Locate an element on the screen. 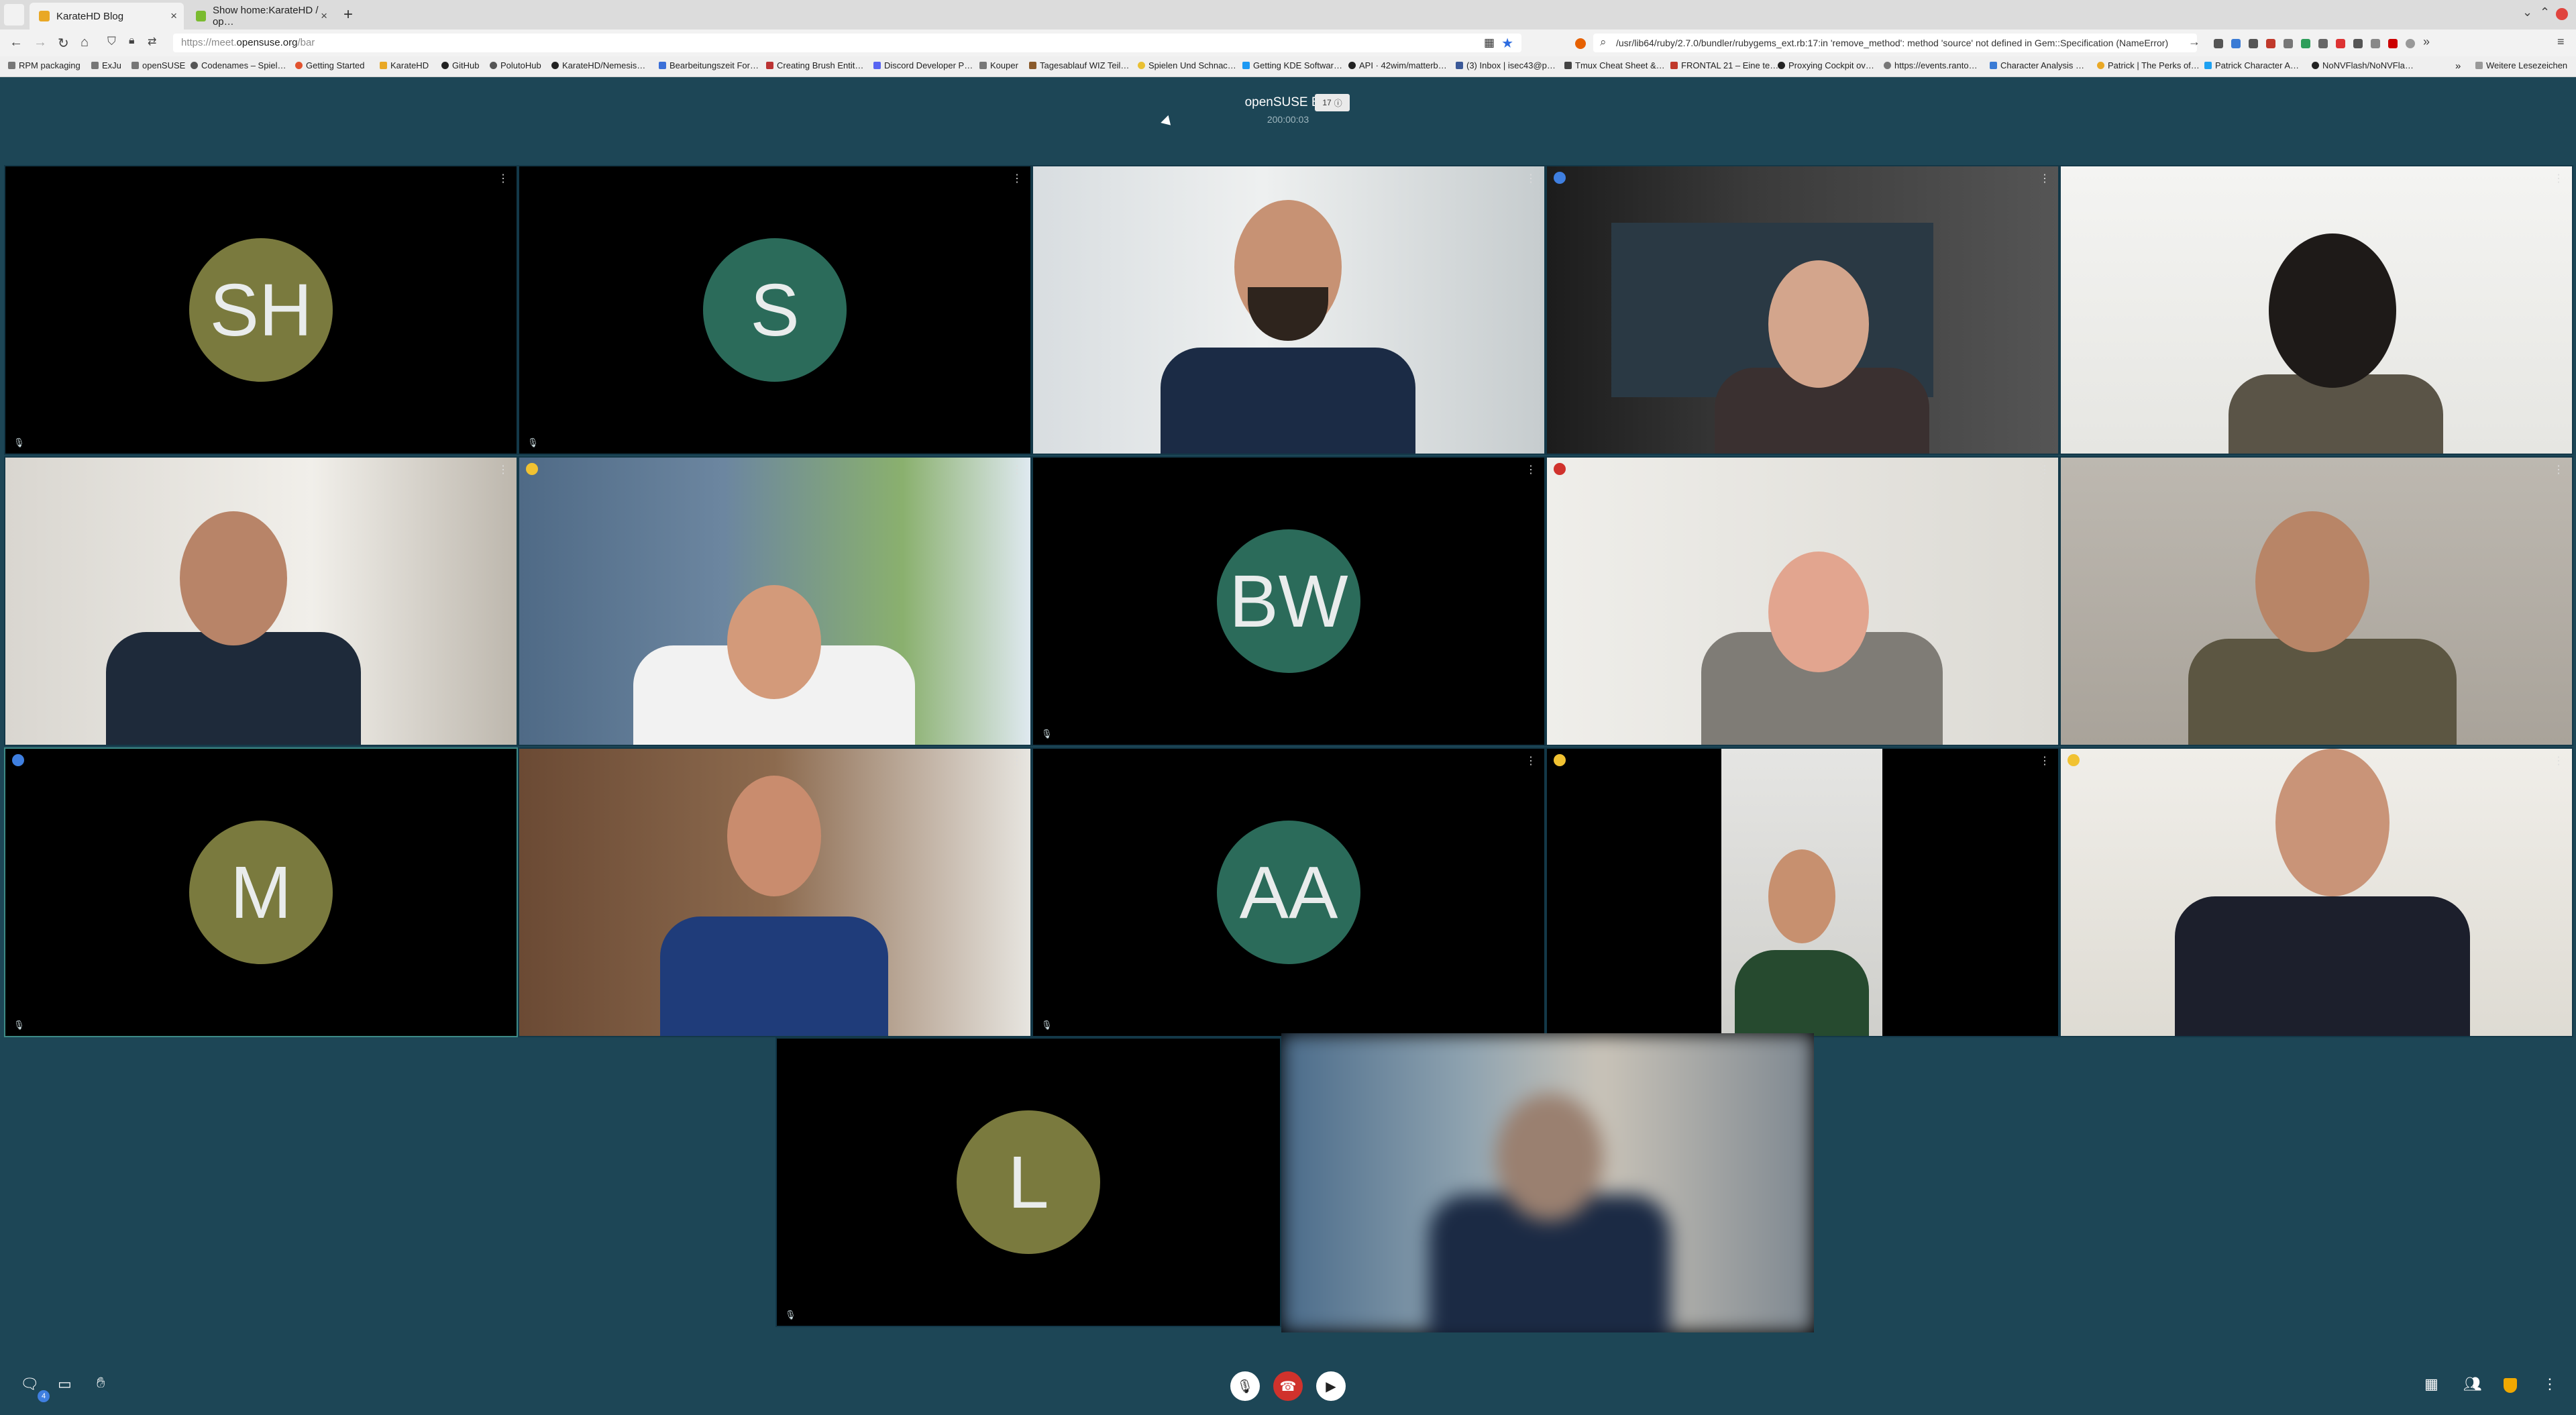  reload-icon: ↻ is located at coordinates (63, 43).